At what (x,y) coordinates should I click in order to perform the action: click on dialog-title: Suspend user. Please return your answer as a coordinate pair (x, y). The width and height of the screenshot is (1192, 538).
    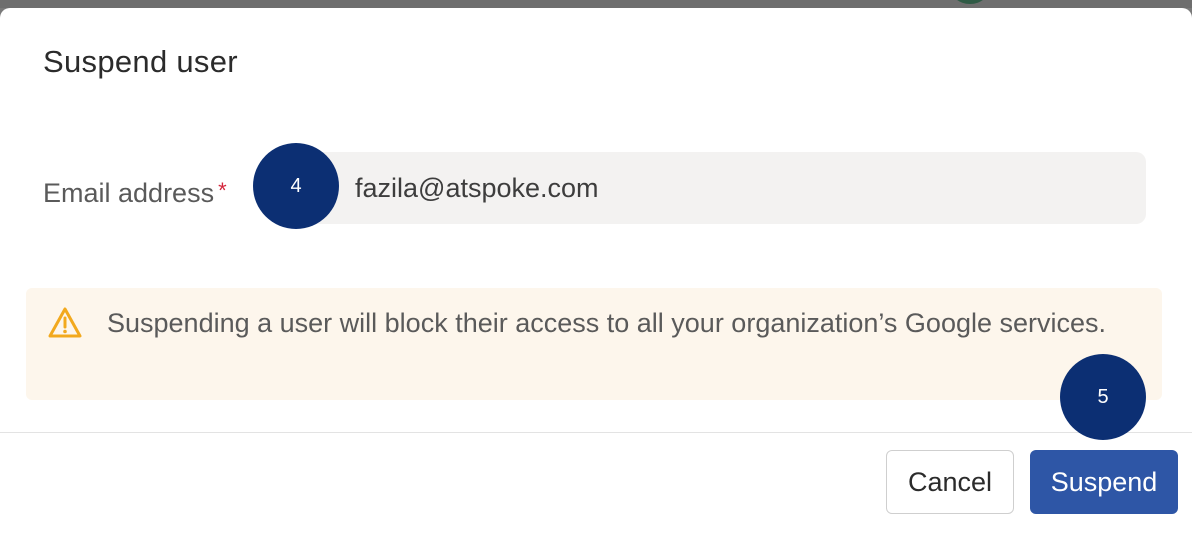
    Looking at the image, I should click on (140, 61).